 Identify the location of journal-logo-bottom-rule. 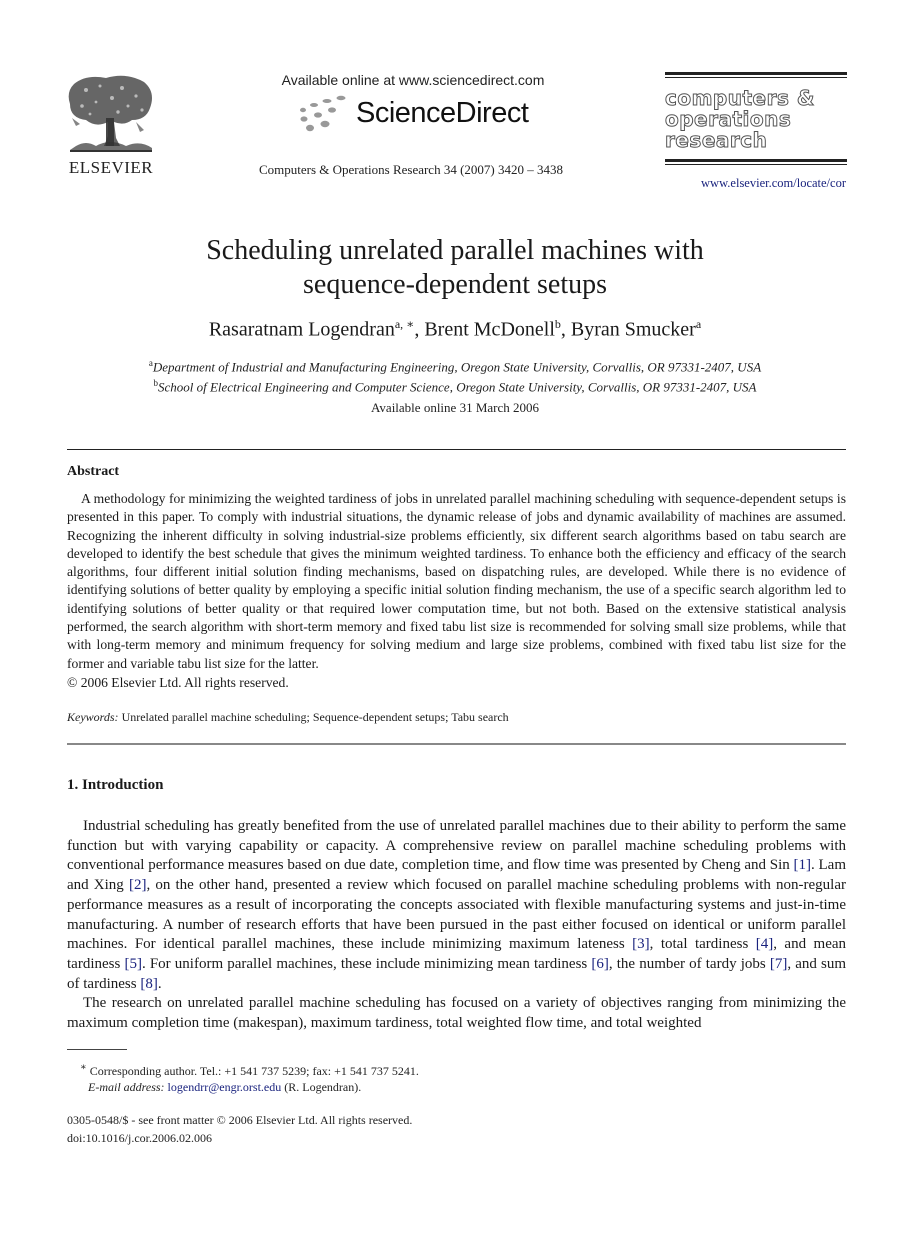
(756, 162).